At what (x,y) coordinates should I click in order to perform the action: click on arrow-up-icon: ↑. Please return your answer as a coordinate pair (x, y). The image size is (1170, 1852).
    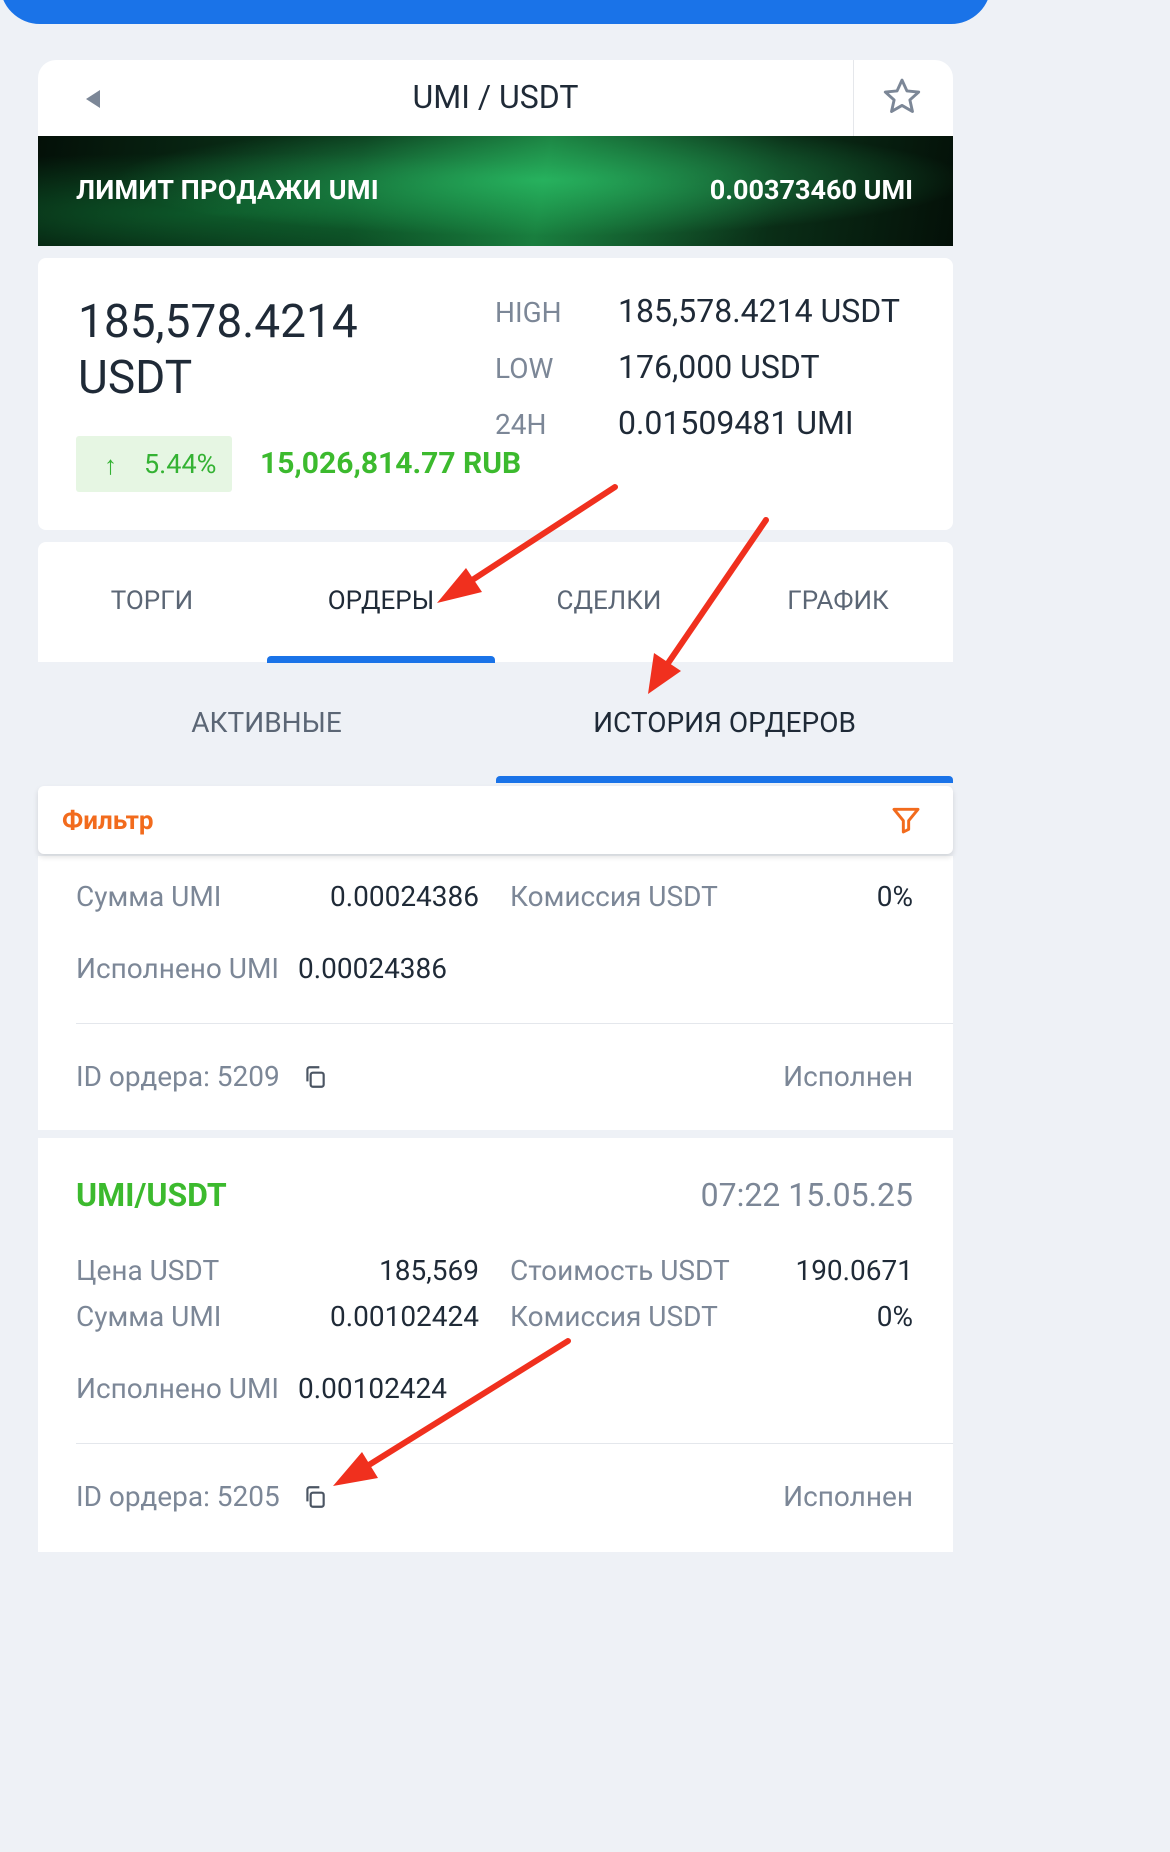
    Looking at the image, I should click on (110, 466).